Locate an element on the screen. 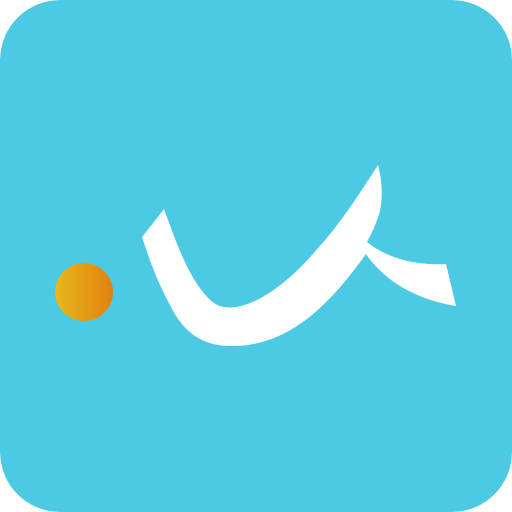  orange-dot-icon is located at coordinates (84, 292).